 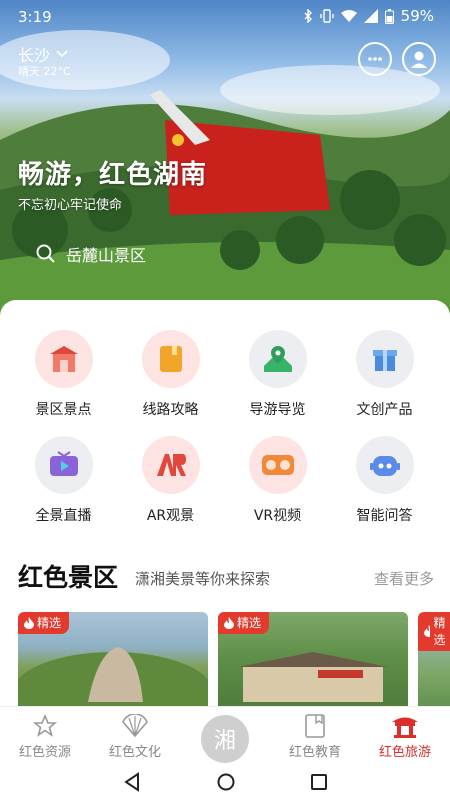 What do you see at coordinates (170, 465) in the screenshot?
I see `ar-icon` at bounding box center [170, 465].